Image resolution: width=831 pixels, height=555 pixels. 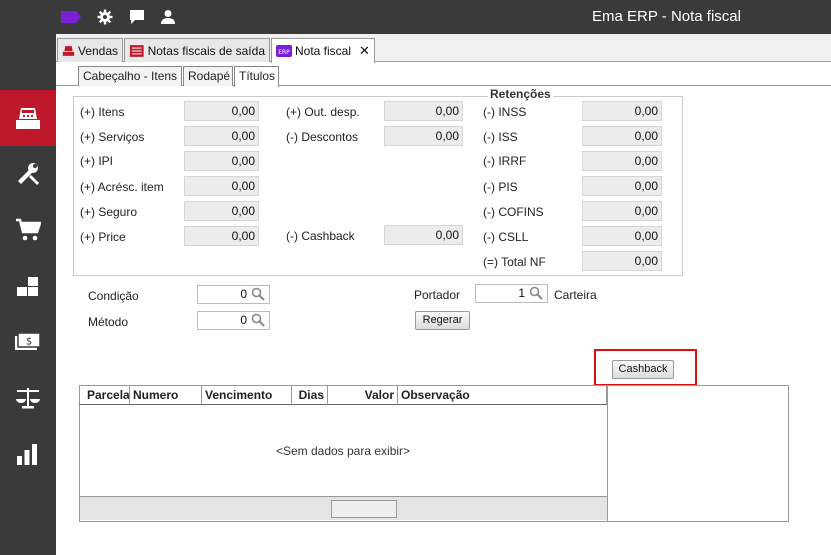 I want to click on top-bar: Ema ERP - Nota fiscal, so click(x=415, y=17).